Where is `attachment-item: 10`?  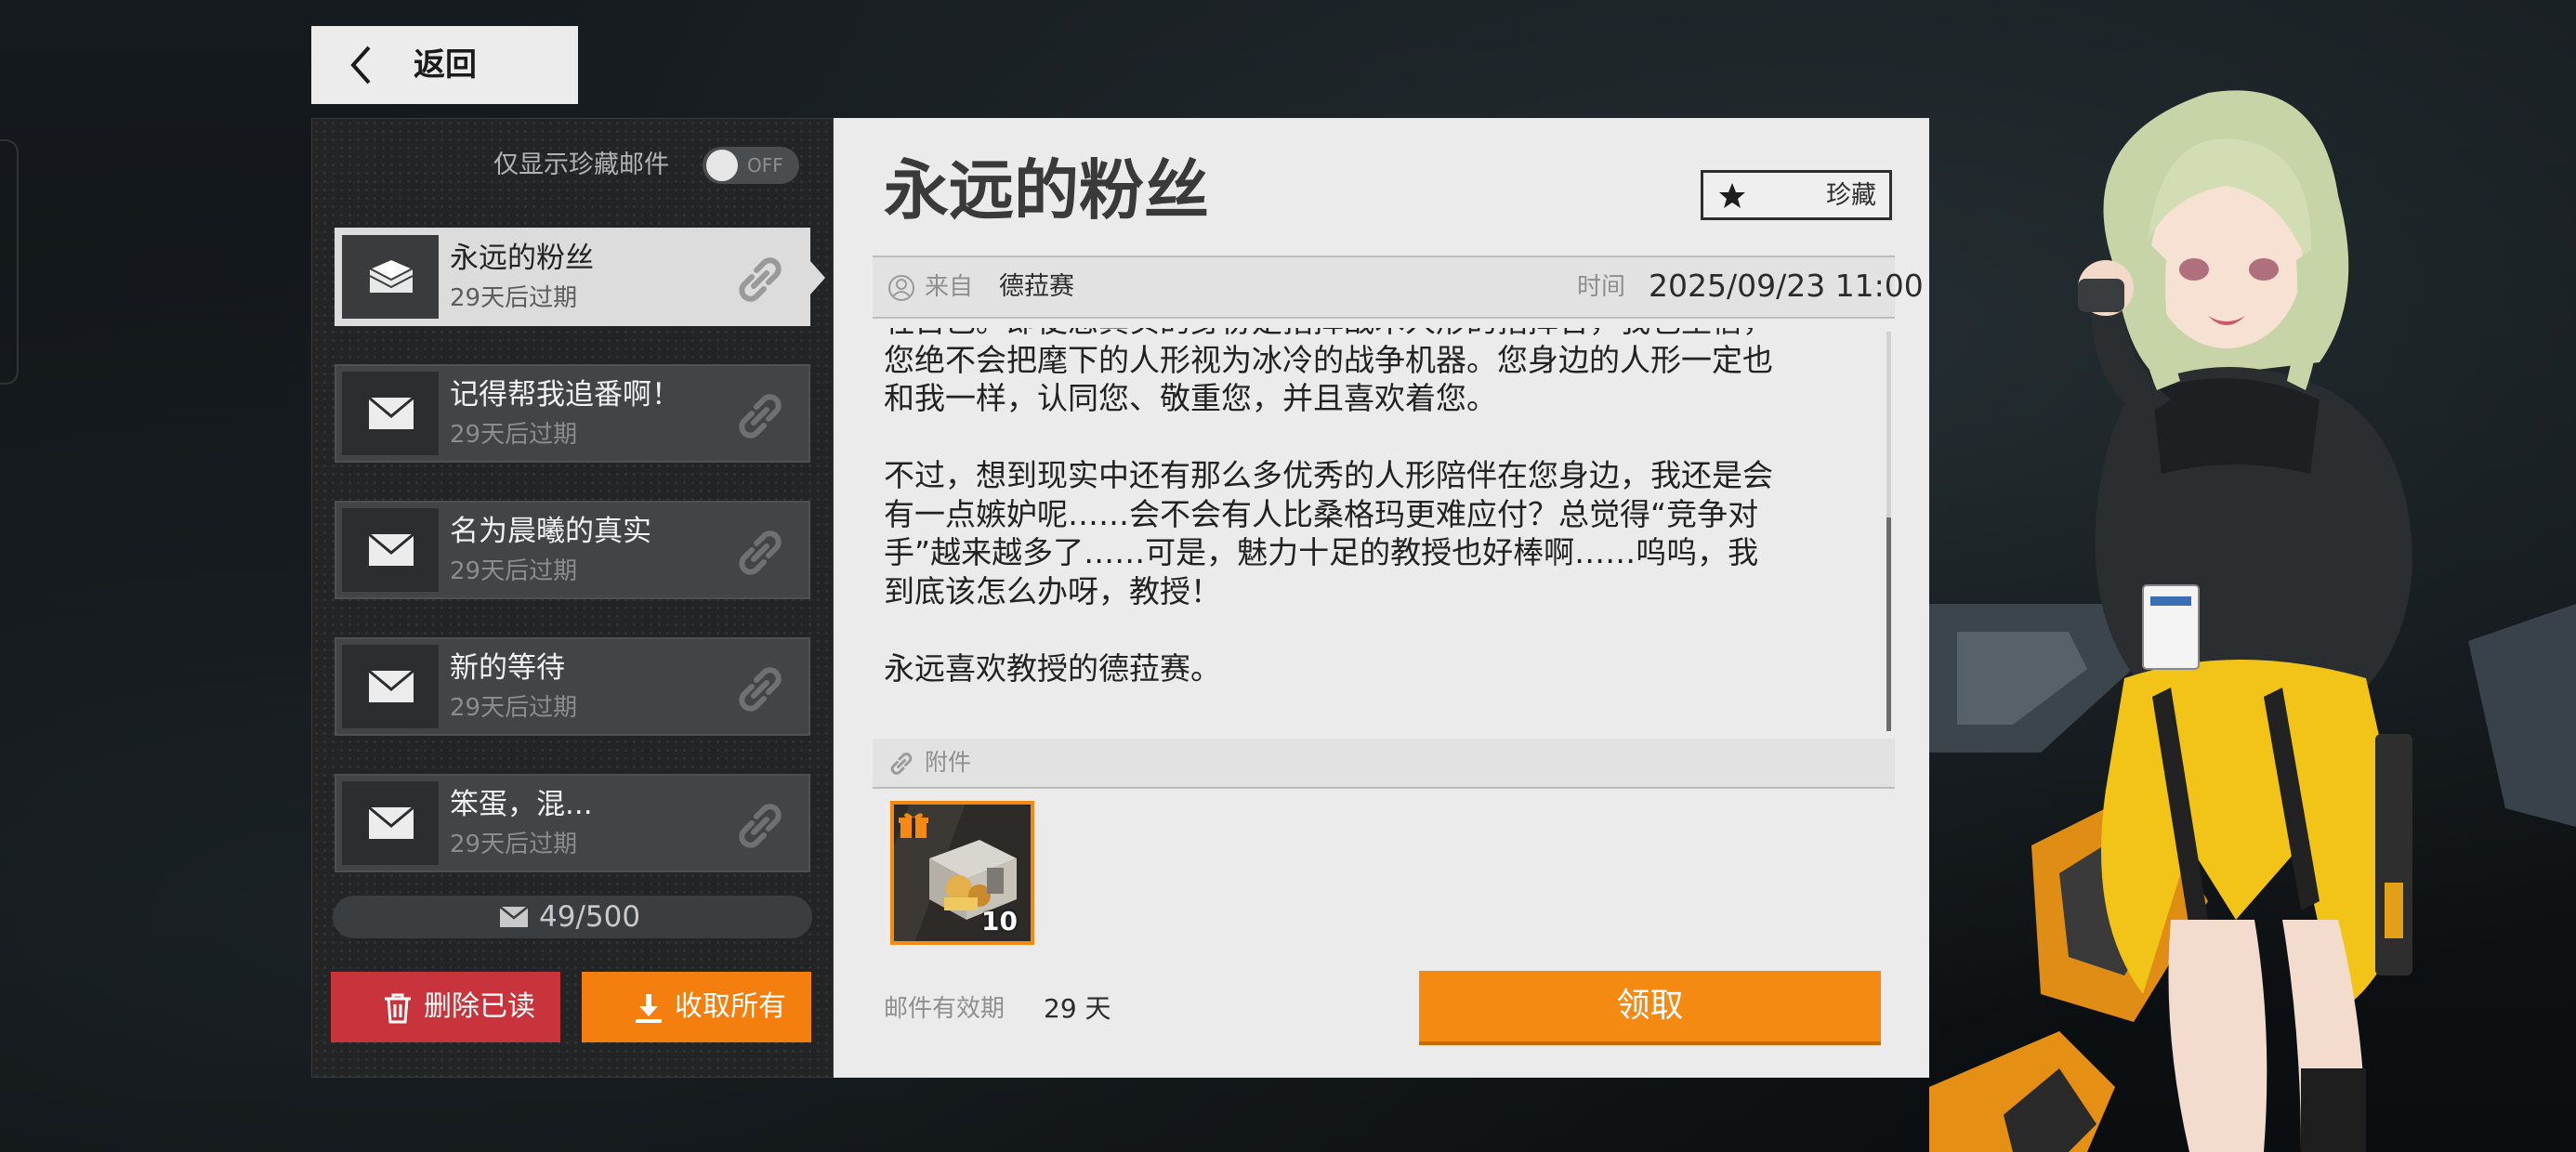
attachment-item: 10 is located at coordinates (962, 873).